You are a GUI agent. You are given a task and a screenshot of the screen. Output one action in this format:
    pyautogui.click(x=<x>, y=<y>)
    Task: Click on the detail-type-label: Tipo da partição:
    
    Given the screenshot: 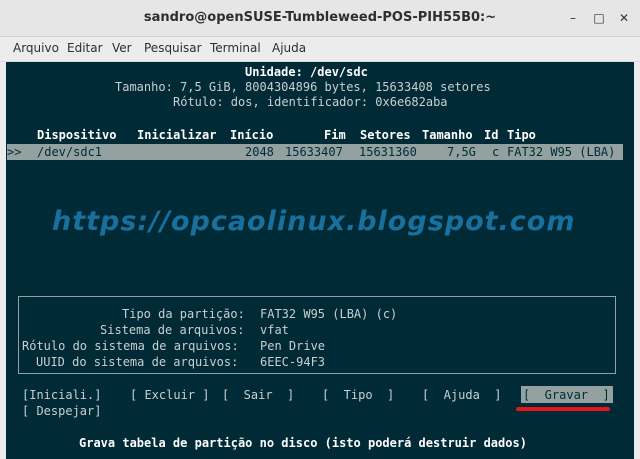 What is the action you would take?
    pyautogui.click(x=183, y=314)
    